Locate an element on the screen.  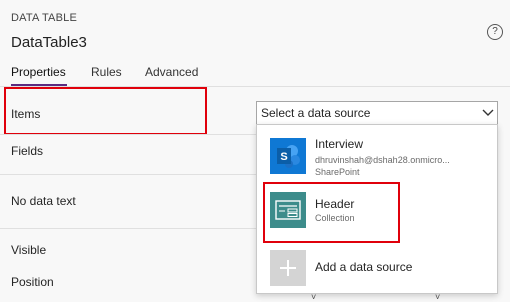
data-source-select: Select a data source is located at coordinates (377, 113).